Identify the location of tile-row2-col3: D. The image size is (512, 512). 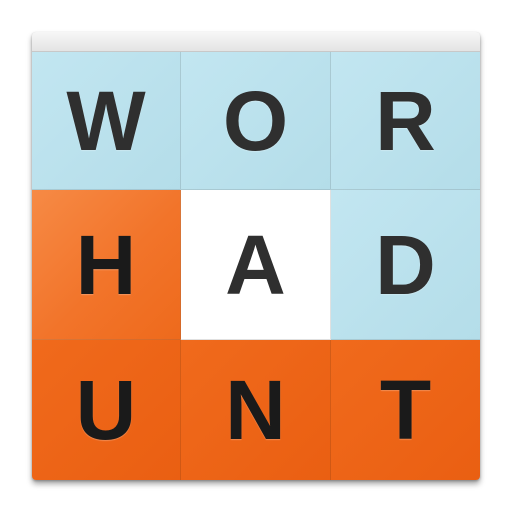
(405, 265).